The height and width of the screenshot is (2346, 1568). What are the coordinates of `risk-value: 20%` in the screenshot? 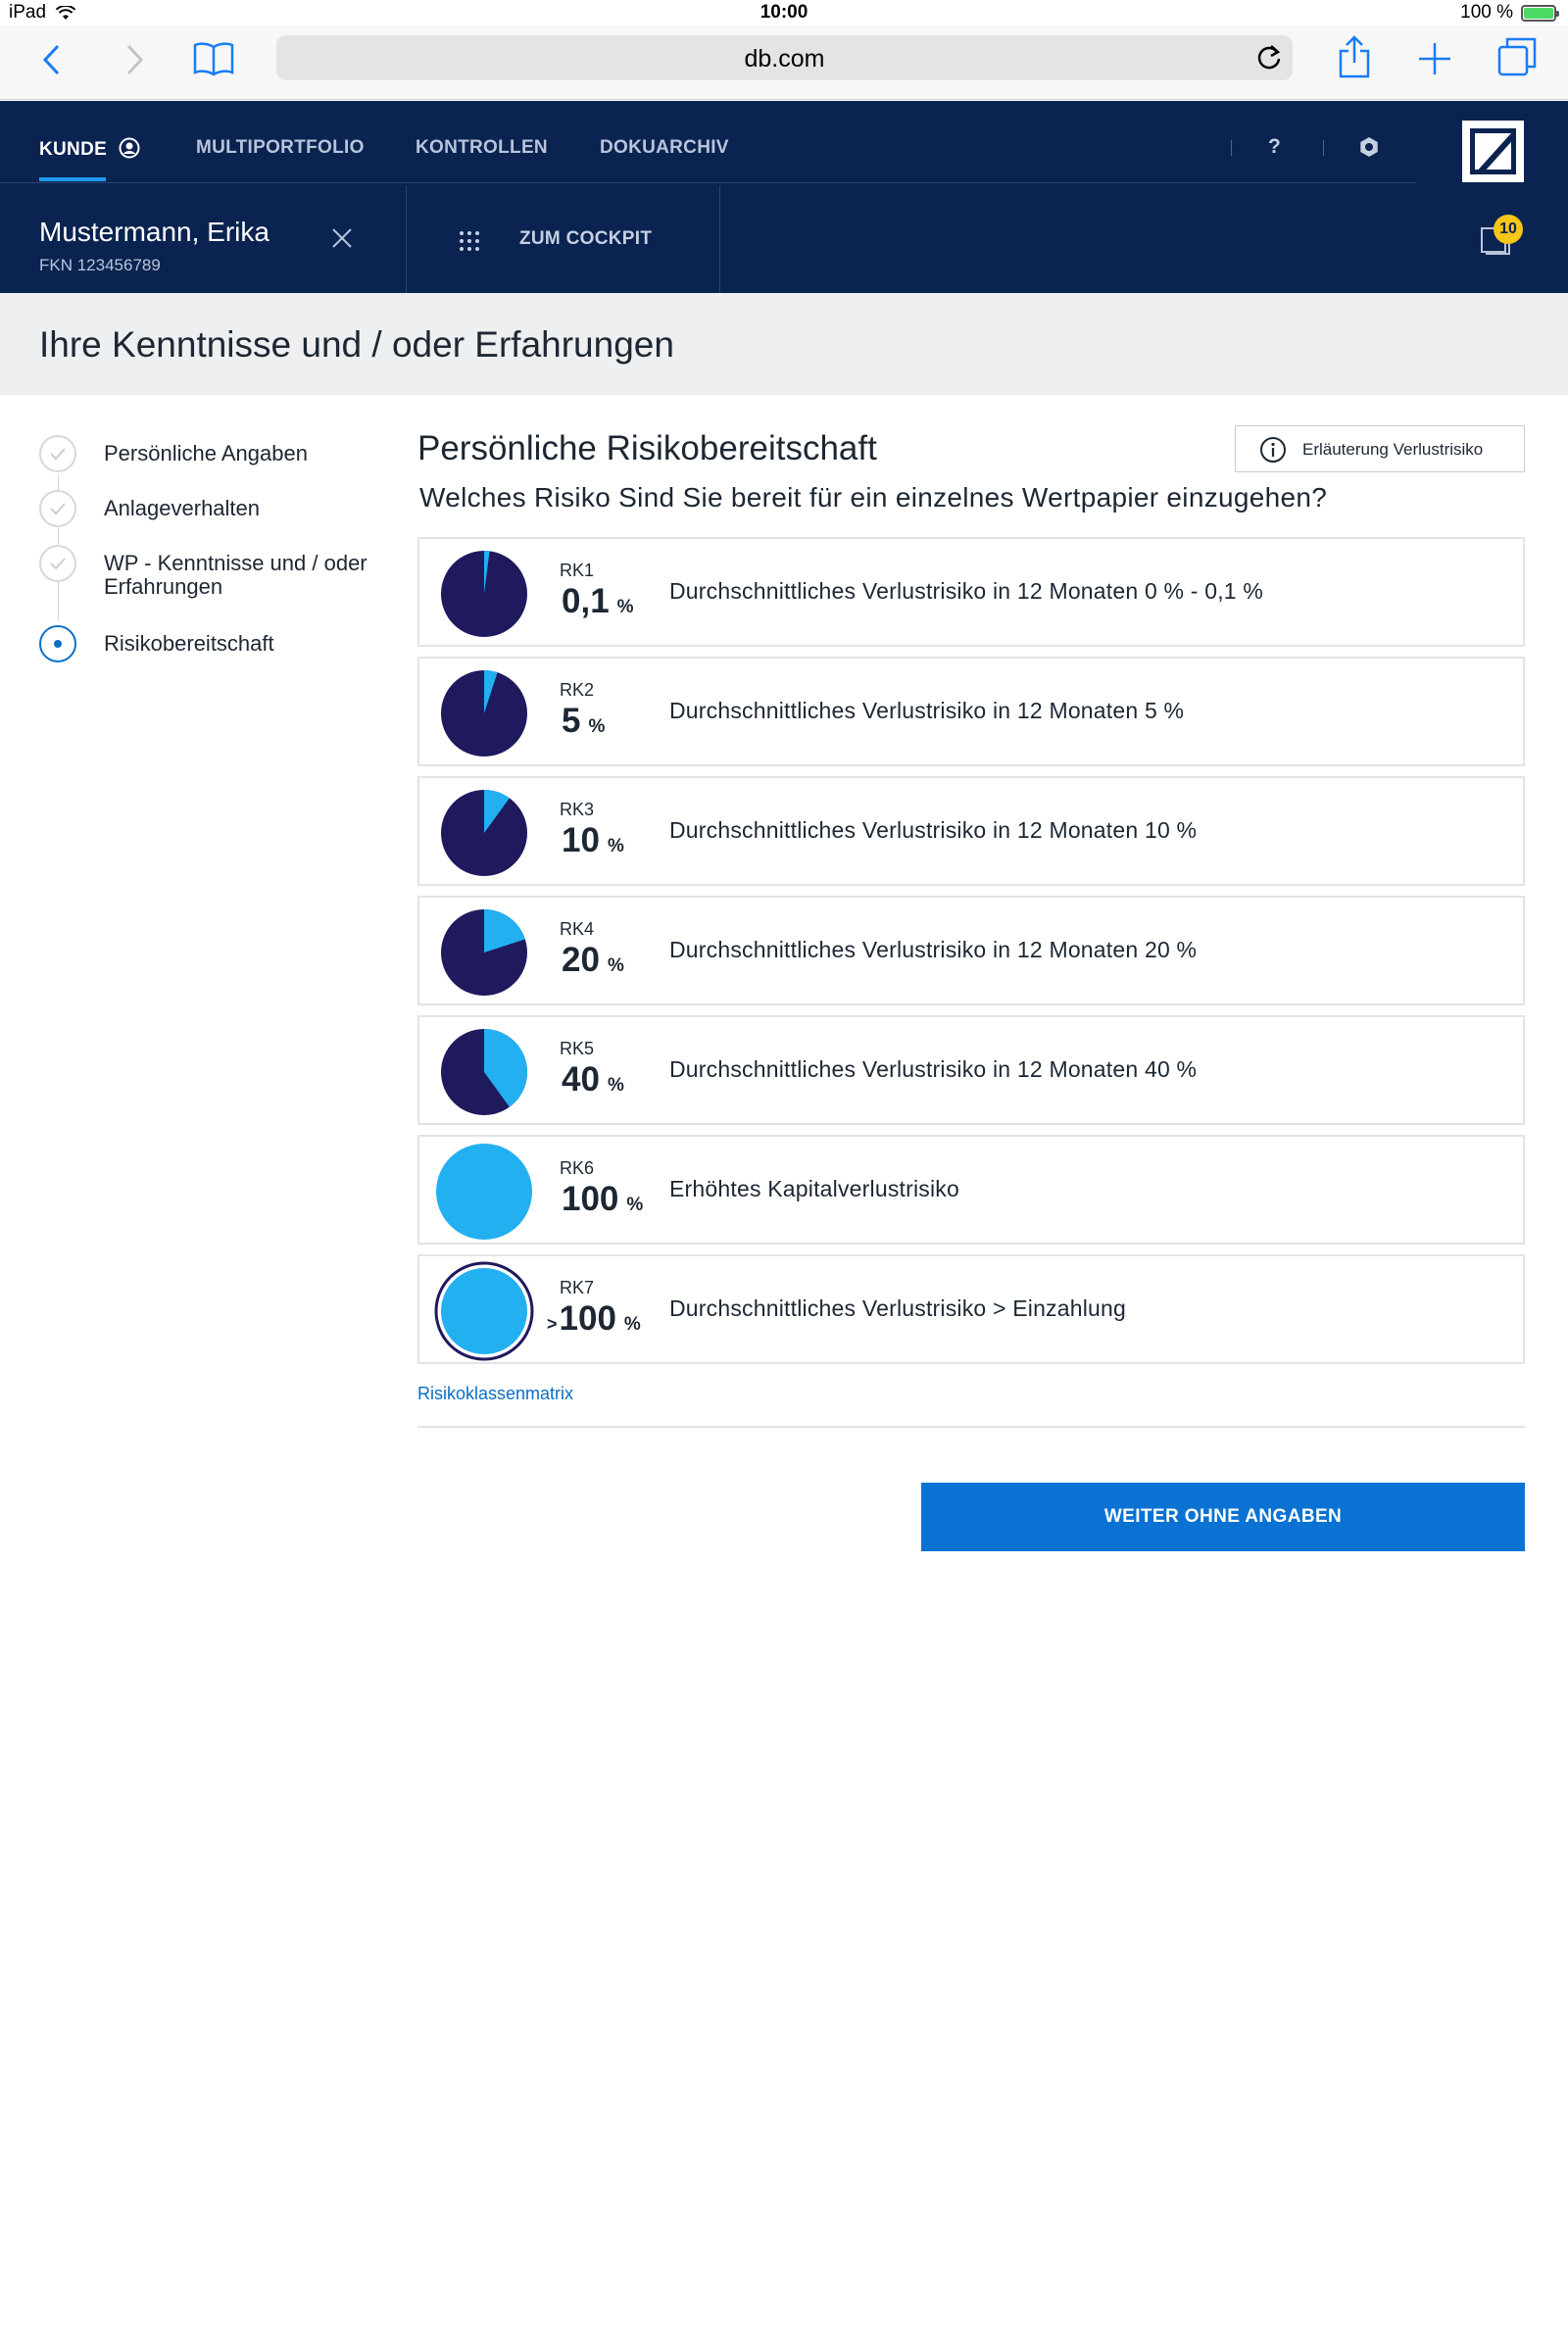 It's located at (592, 960).